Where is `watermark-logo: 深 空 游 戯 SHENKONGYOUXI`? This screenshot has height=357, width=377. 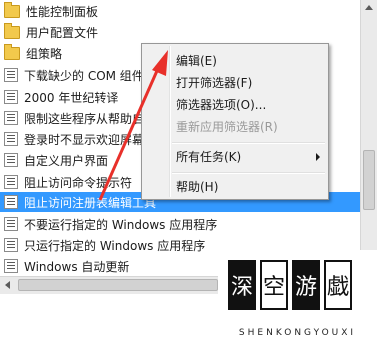 watermark-logo: 深 空 游 戯 SHENKONGYOUXI is located at coordinates (297, 303).